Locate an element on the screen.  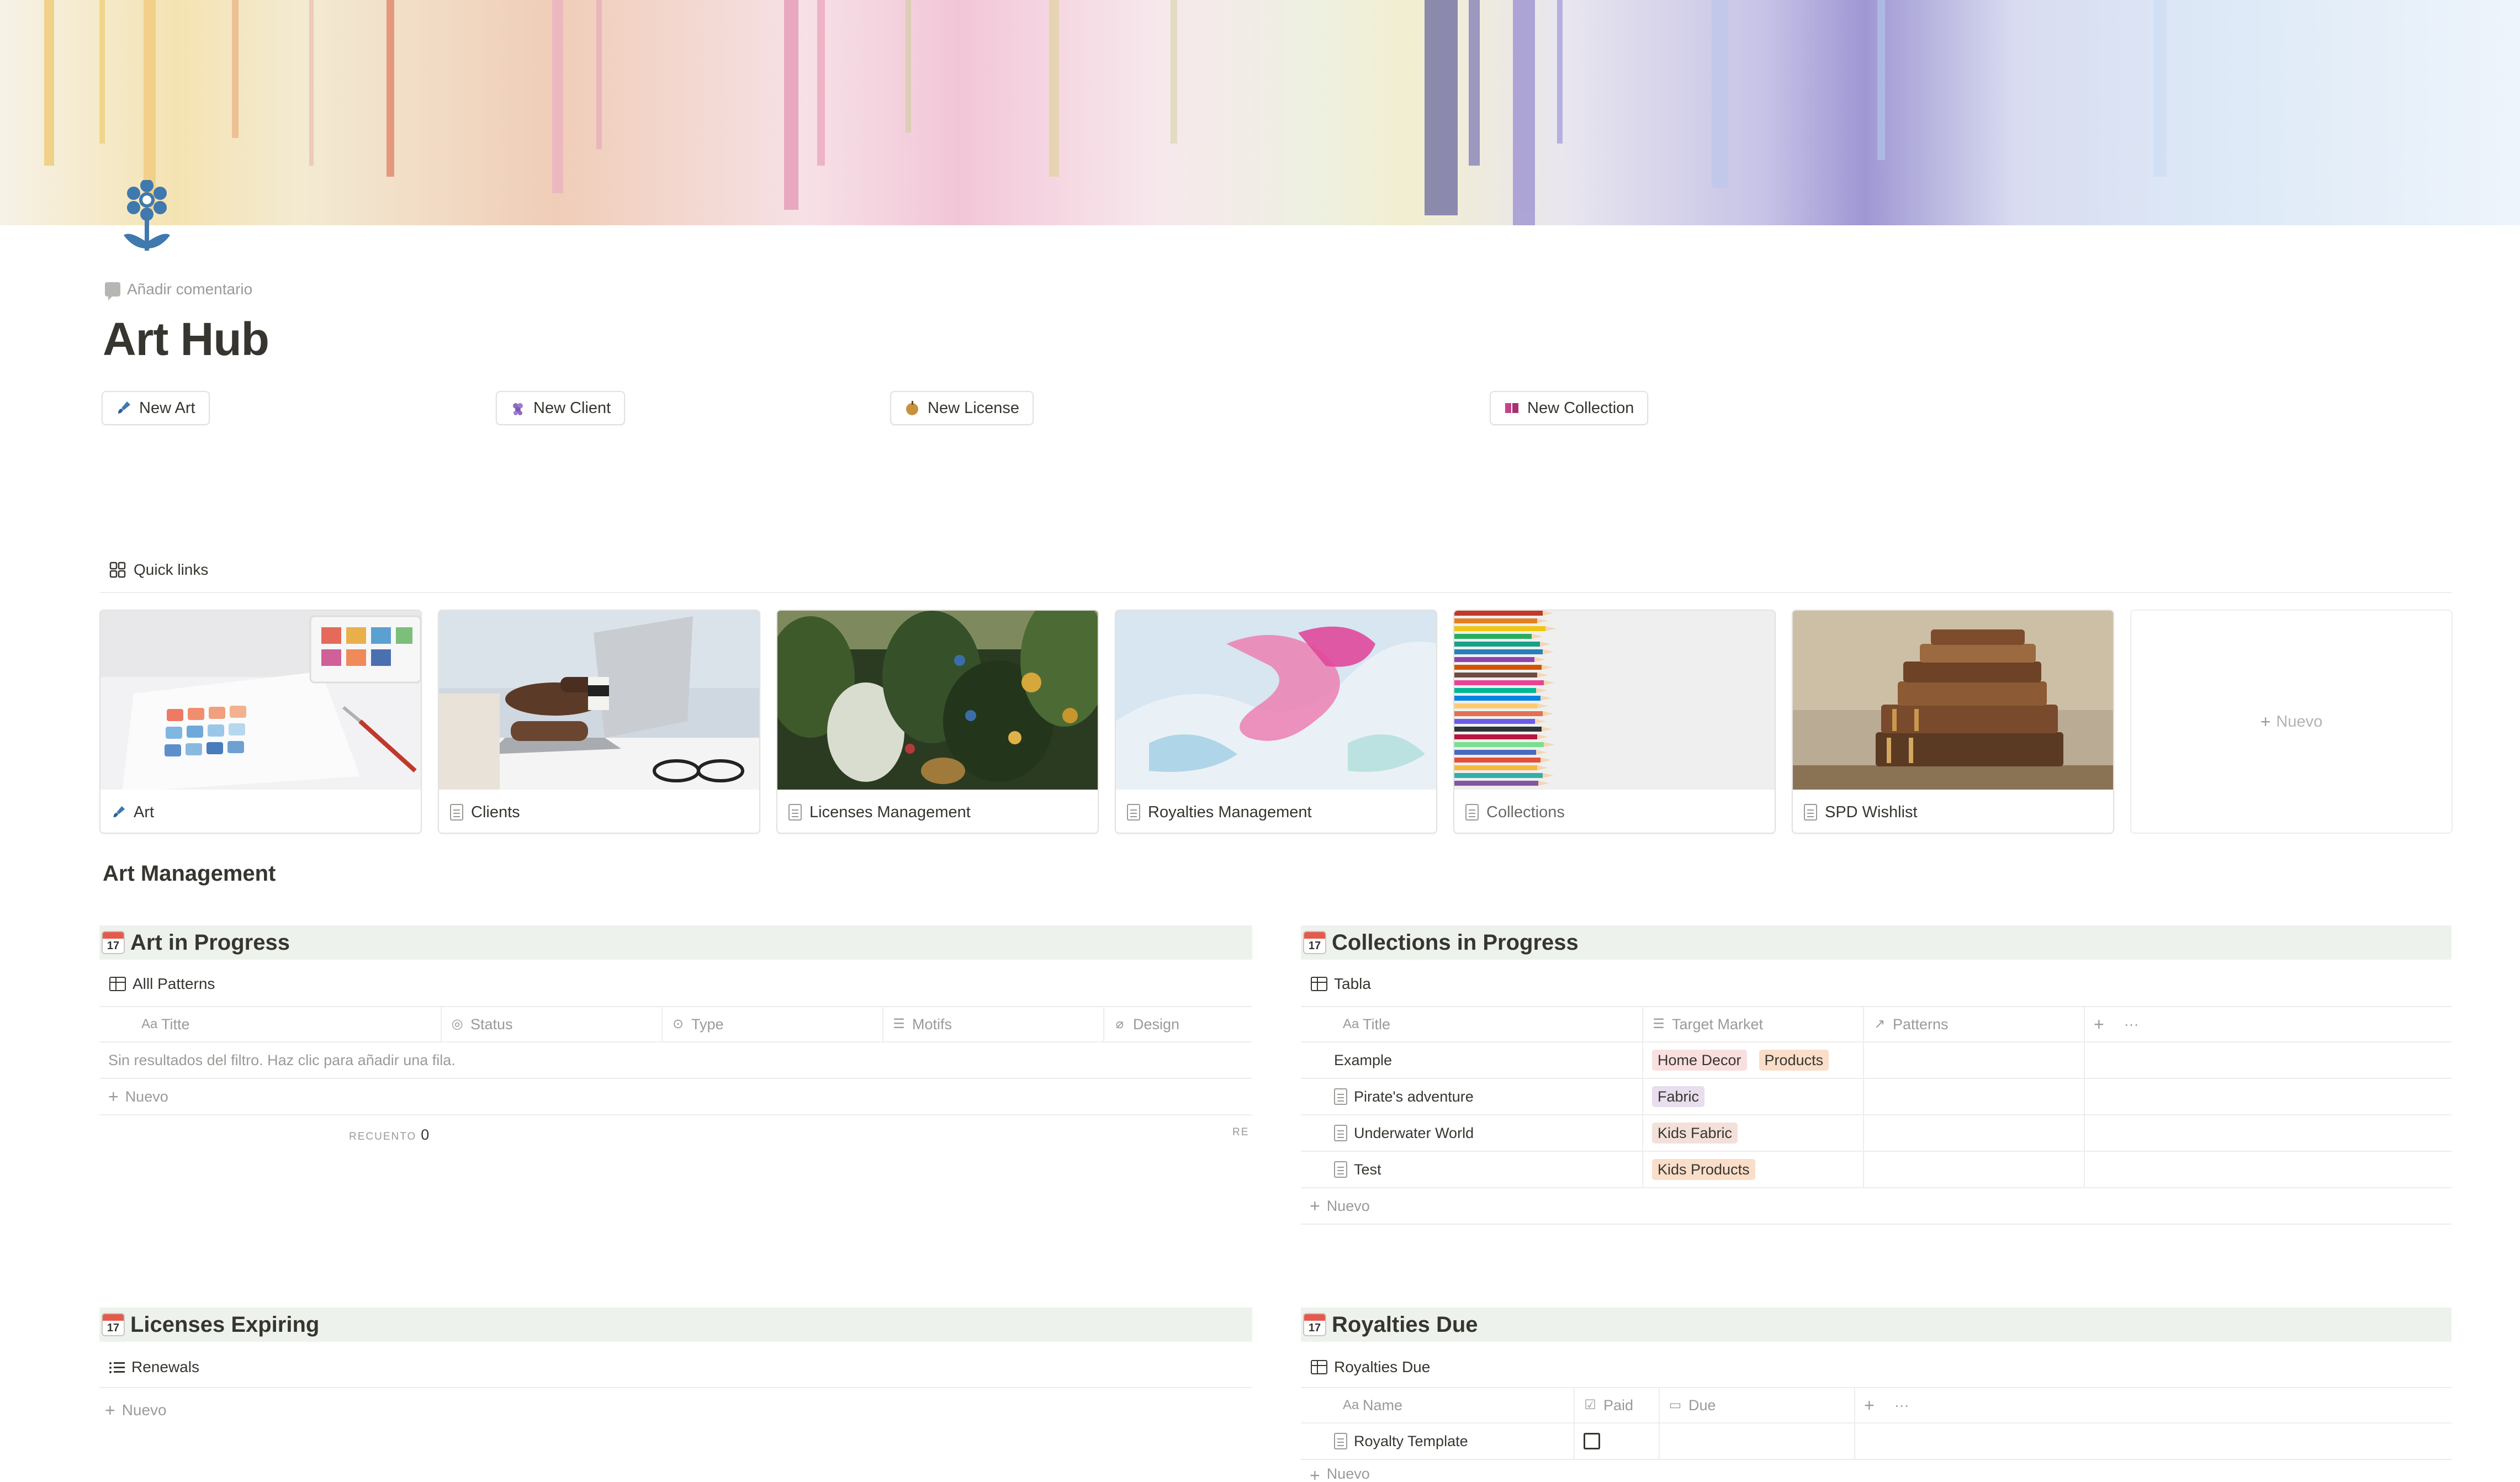
view-tab-renewals: Renewals is located at coordinates (154, 1367).